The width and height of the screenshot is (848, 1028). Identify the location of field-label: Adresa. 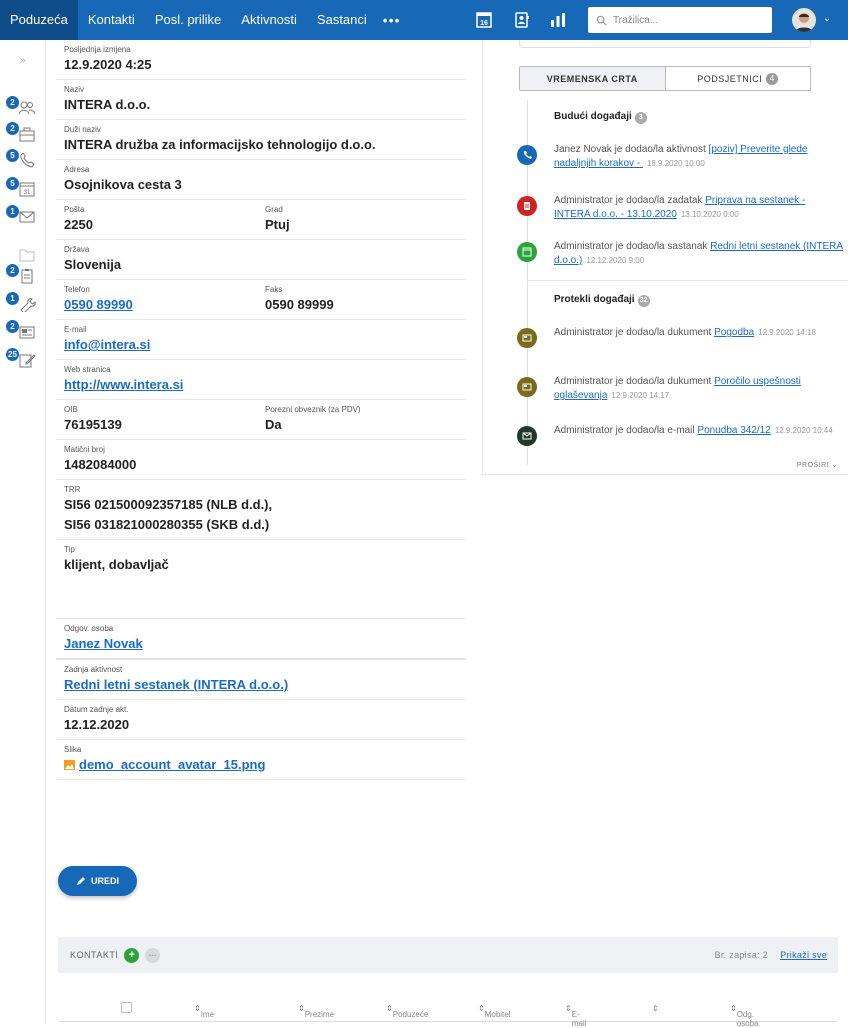
(77, 169).